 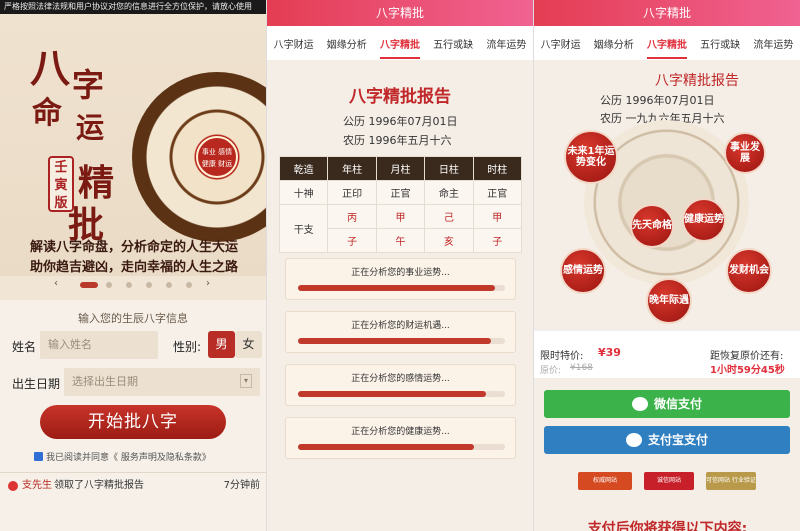 What do you see at coordinates (652, 226) in the screenshot?
I see `fortune-circle: 先天命格` at bounding box center [652, 226].